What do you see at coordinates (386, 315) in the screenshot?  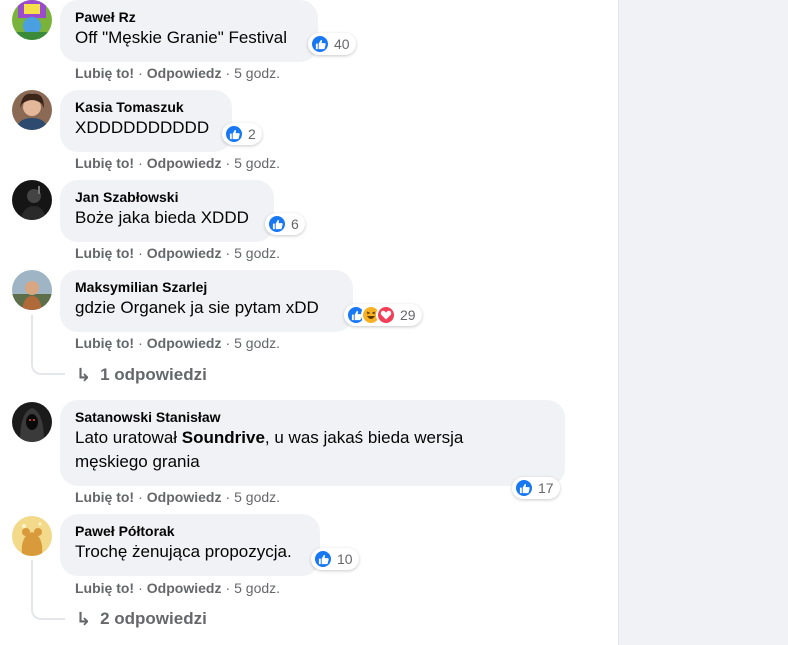 I see `love-icon` at bounding box center [386, 315].